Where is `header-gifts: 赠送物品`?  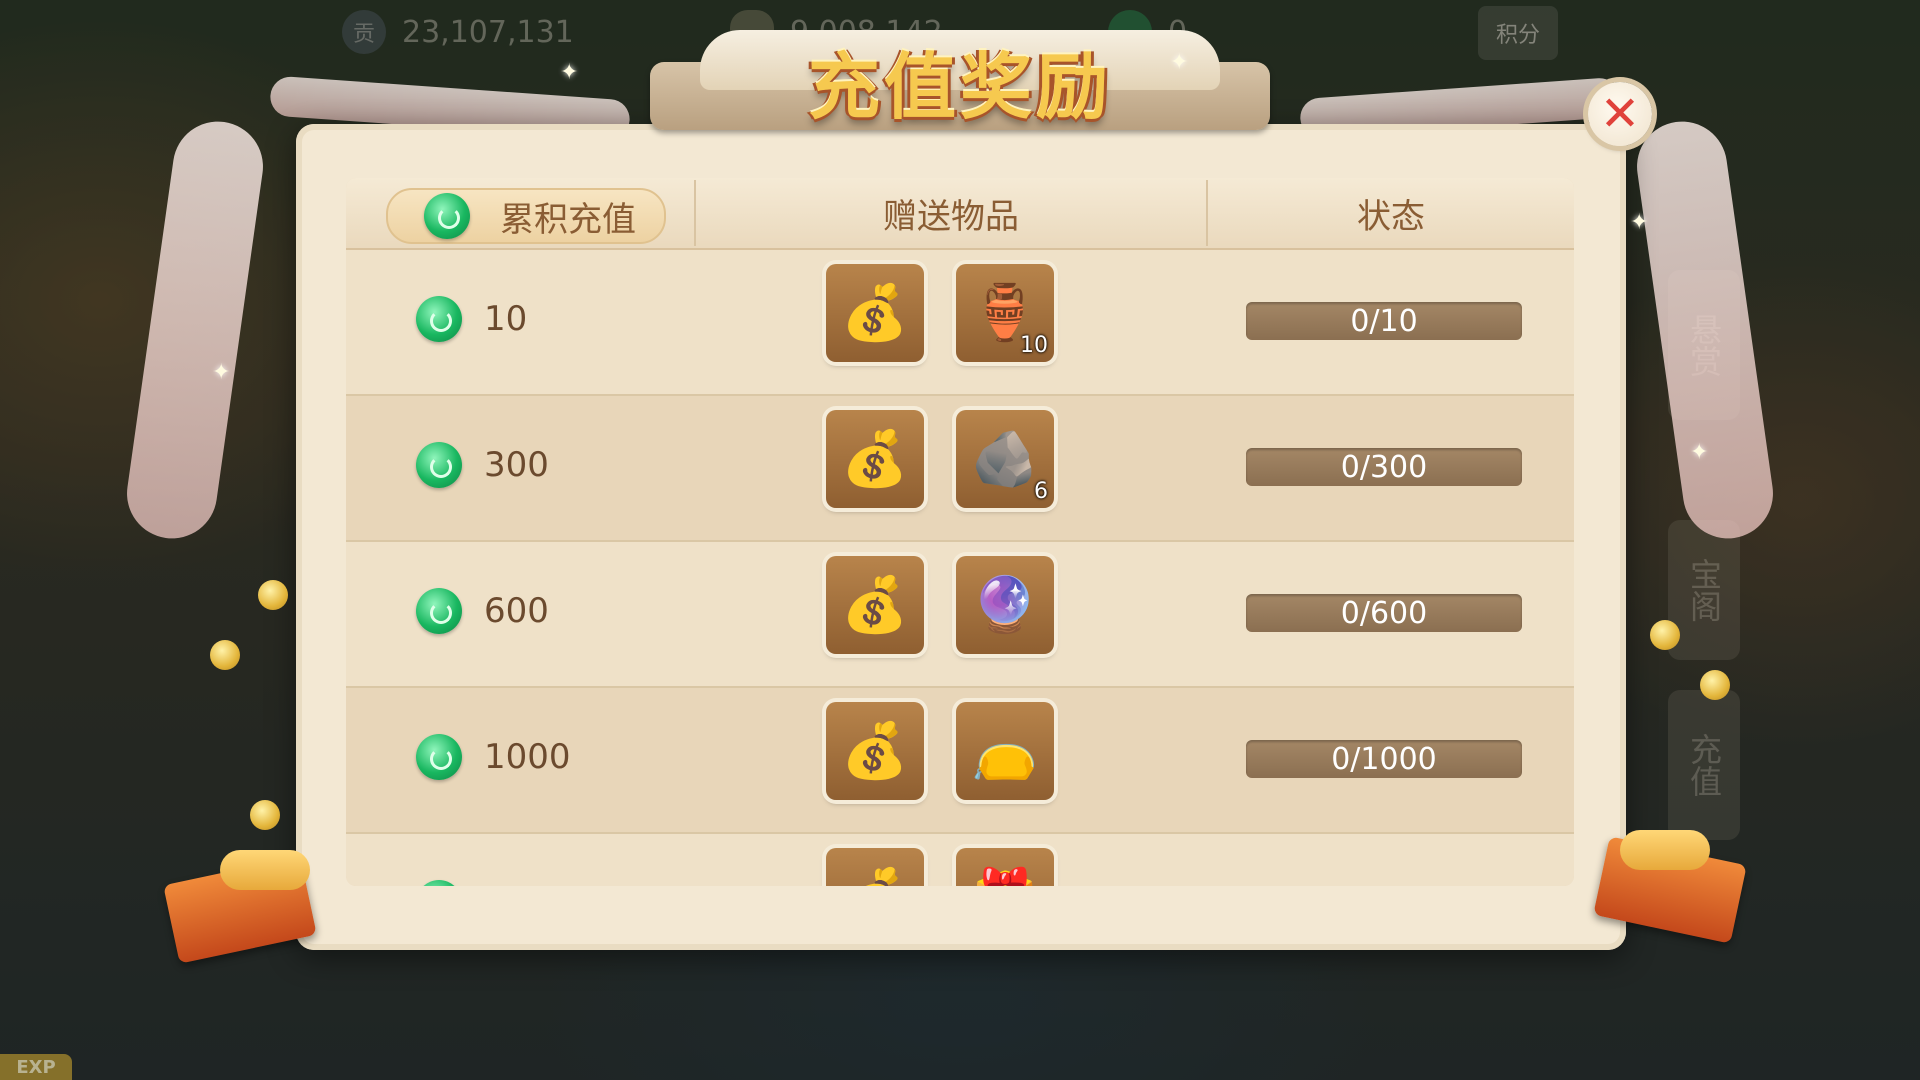 header-gifts: 赠送物品 is located at coordinates (951, 216).